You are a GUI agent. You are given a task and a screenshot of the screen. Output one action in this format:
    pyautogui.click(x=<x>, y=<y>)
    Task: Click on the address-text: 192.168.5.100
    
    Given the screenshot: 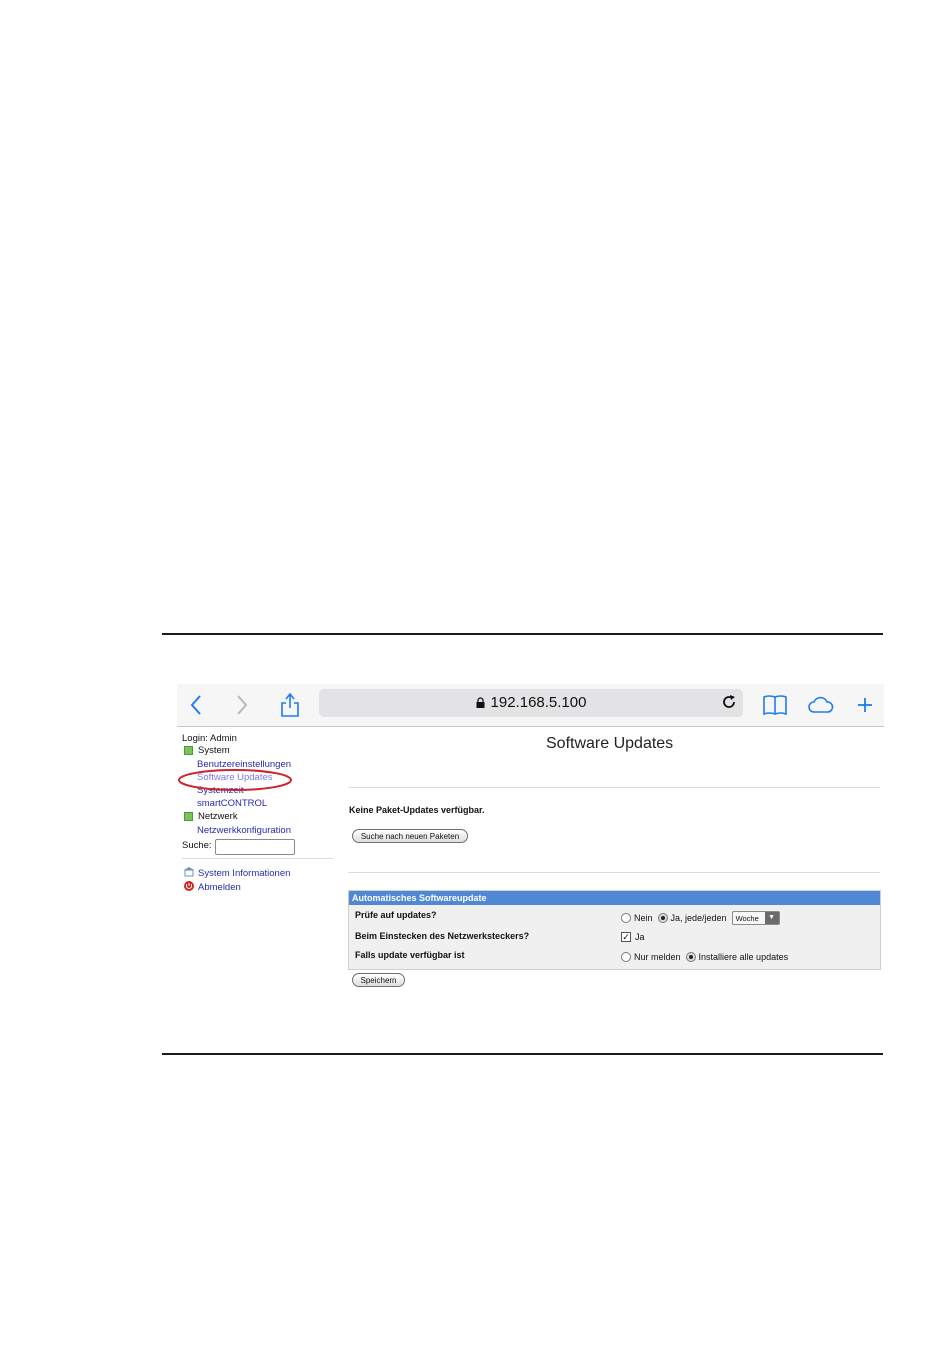 What is the action you would take?
    pyautogui.click(x=538, y=702)
    